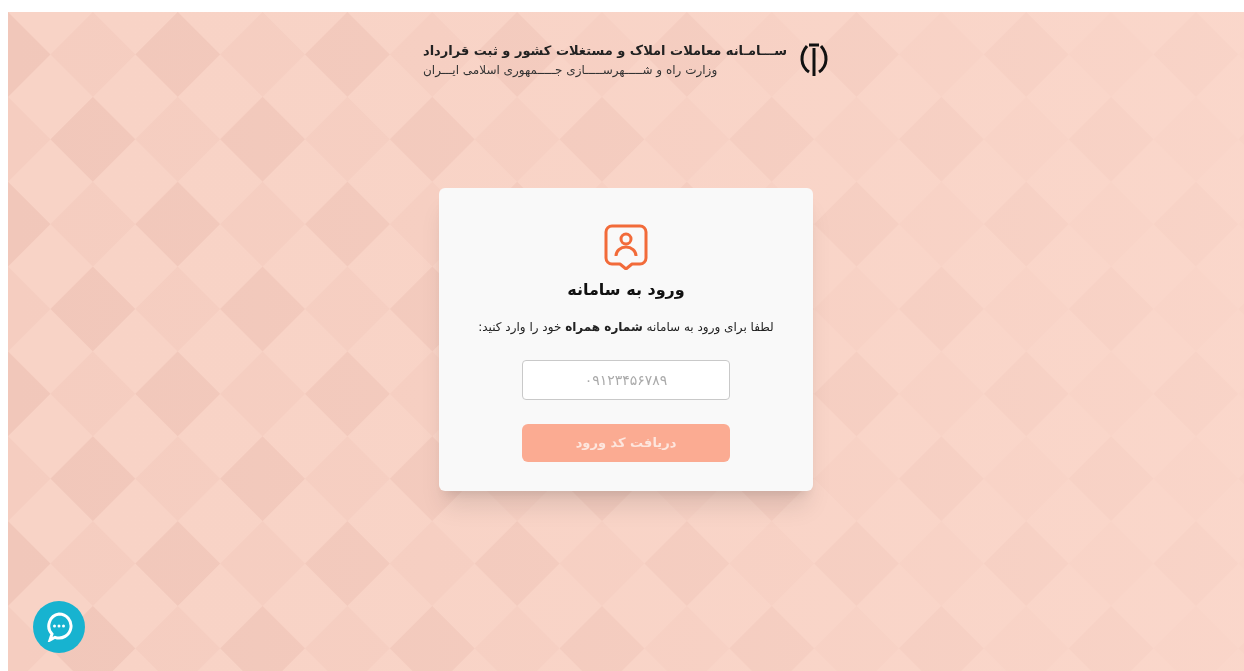 This screenshot has height=671, width=1244. Describe the element at coordinates (626, 247) in the screenshot. I see `user-icon` at that location.